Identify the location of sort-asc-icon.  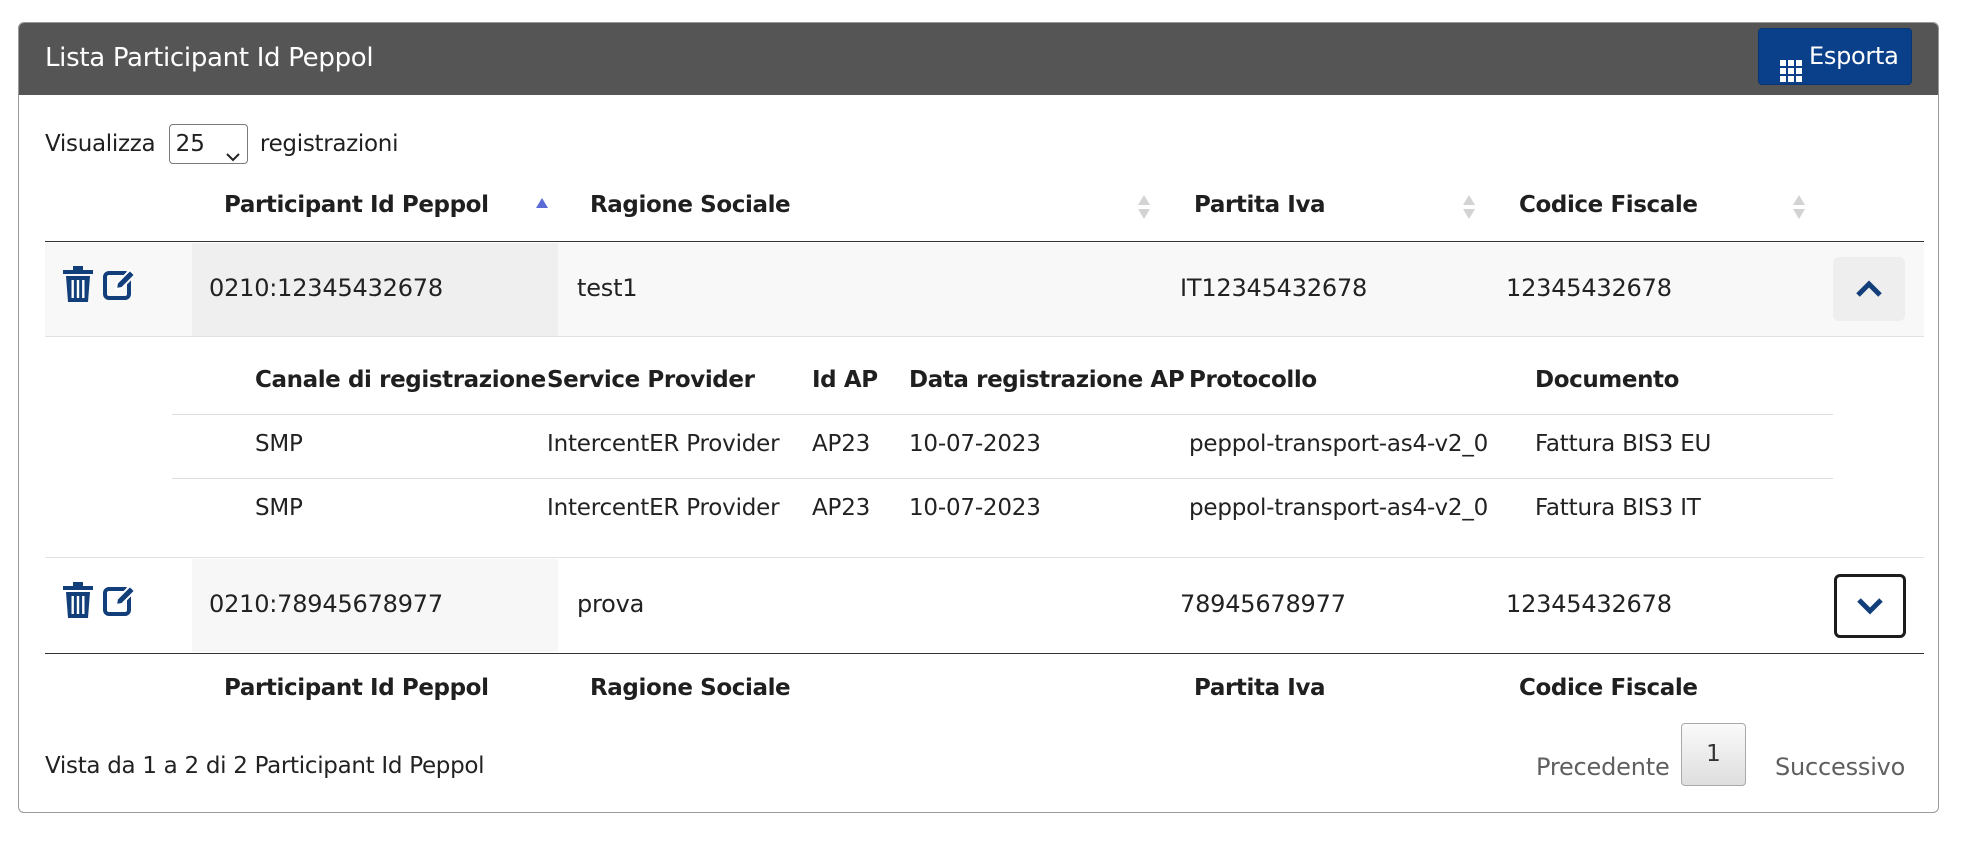
(542, 203).